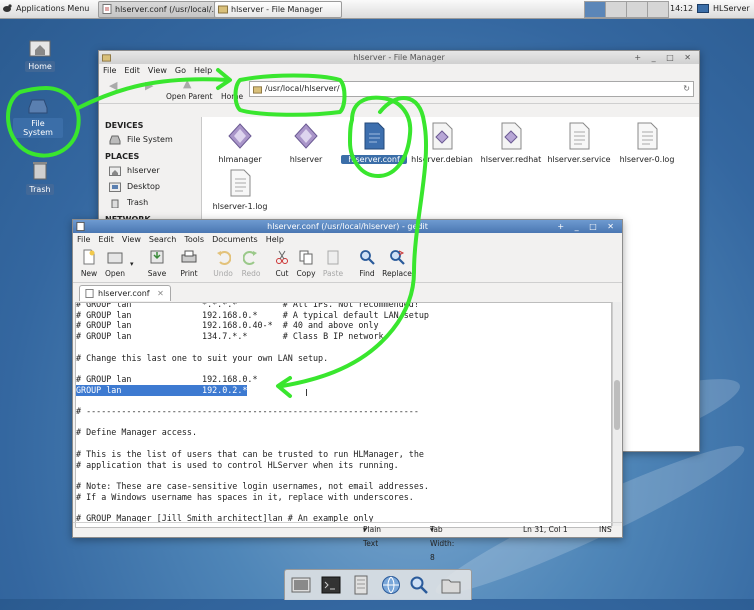  Describe the element at coordinates (397, 263) in the screenshot. I see `replace-button: Replace` at that location.